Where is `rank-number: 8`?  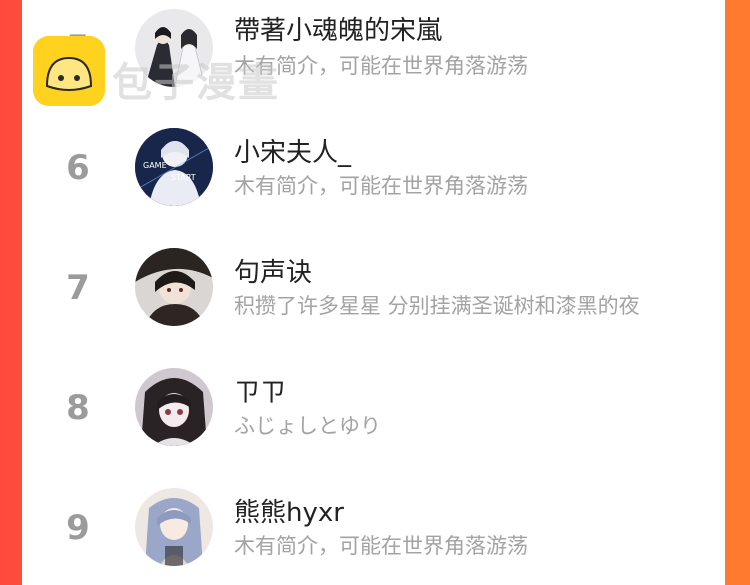 rank-number: 8 is located at coordinates (78, 408).